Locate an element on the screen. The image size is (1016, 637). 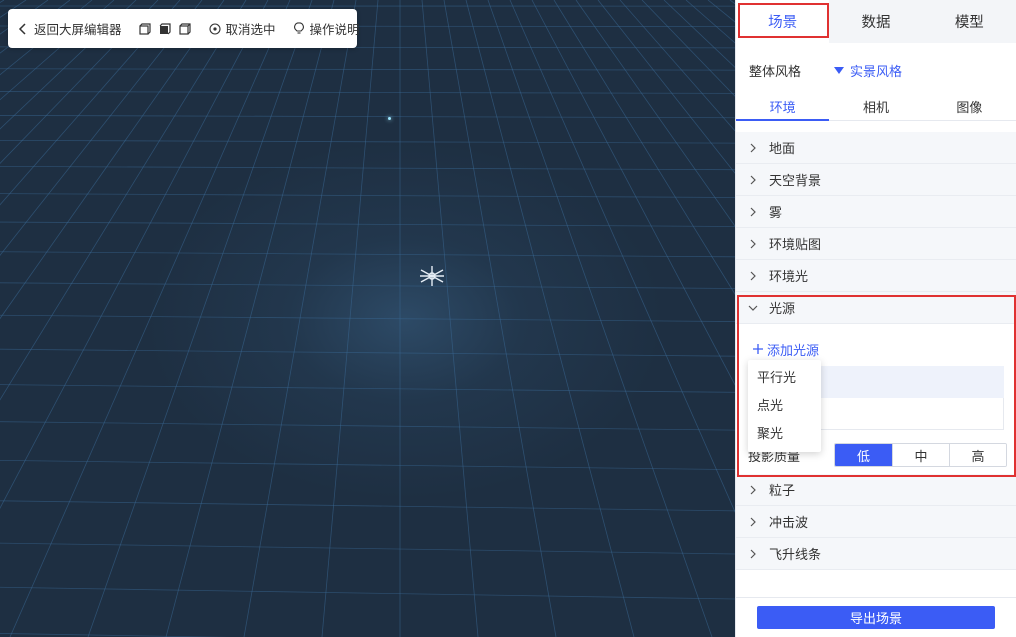
tab-scene: 场景 is located at coordinates (783, 21).